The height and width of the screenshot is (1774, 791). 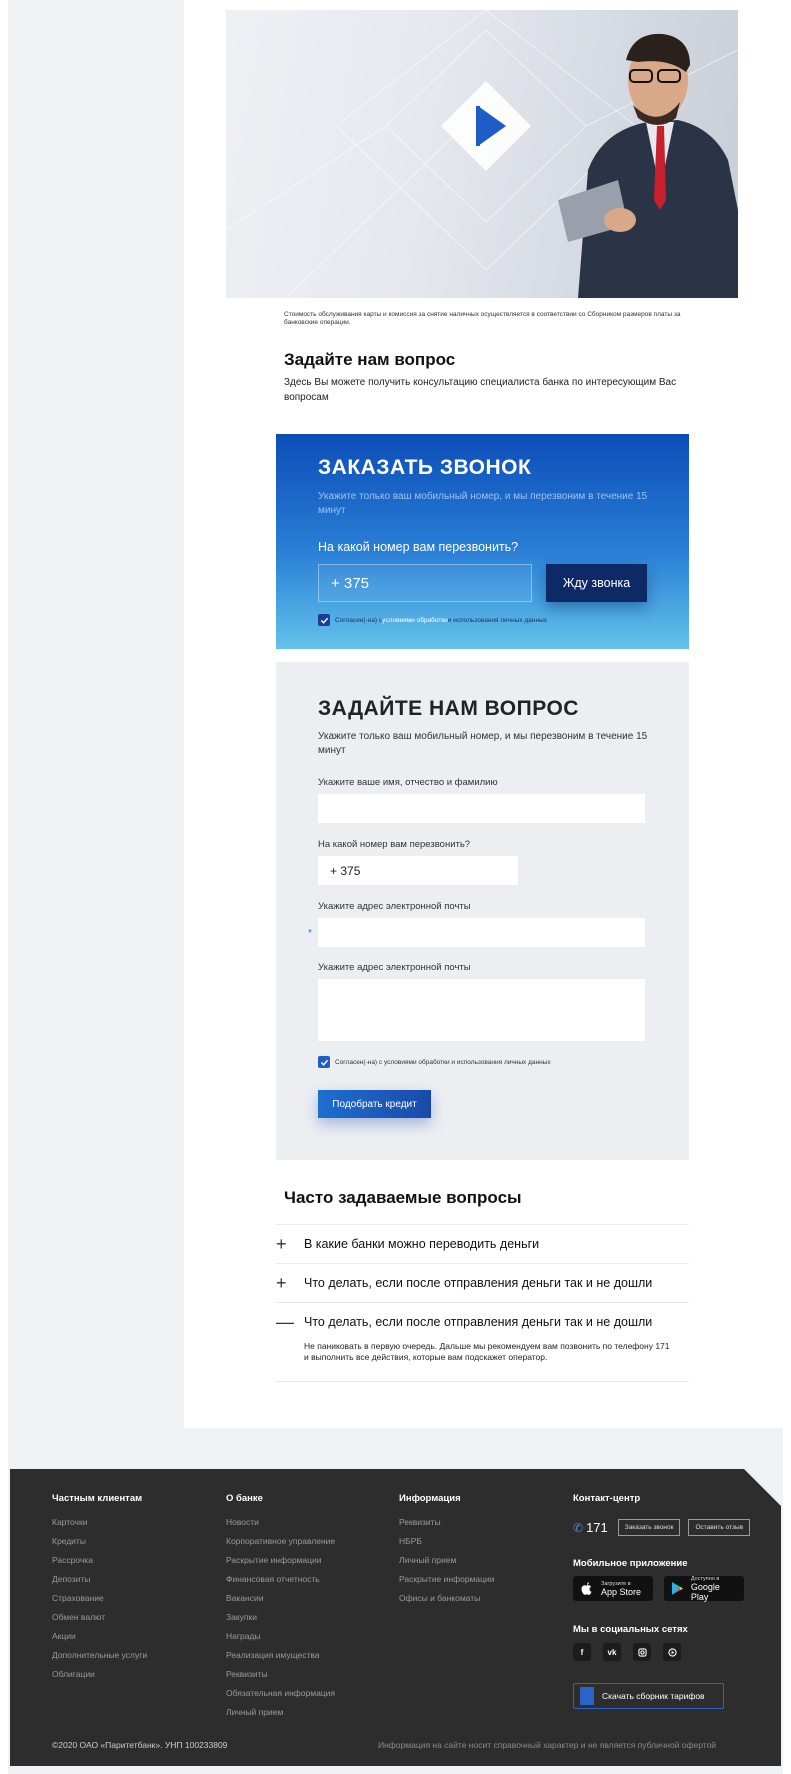 I want to click on contact-phone: ✆ 171, so click(x=590, y=1527).